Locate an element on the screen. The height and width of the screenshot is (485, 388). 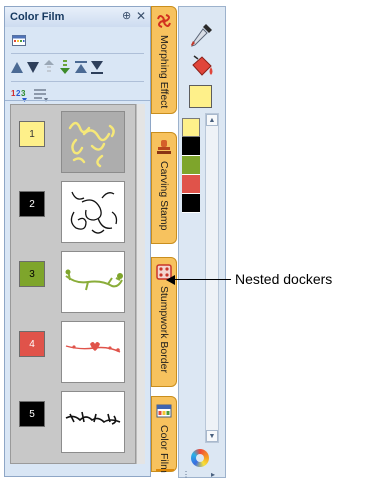
palette-scrollbar: ▲ ▼ is located at coordinates (212, 278).